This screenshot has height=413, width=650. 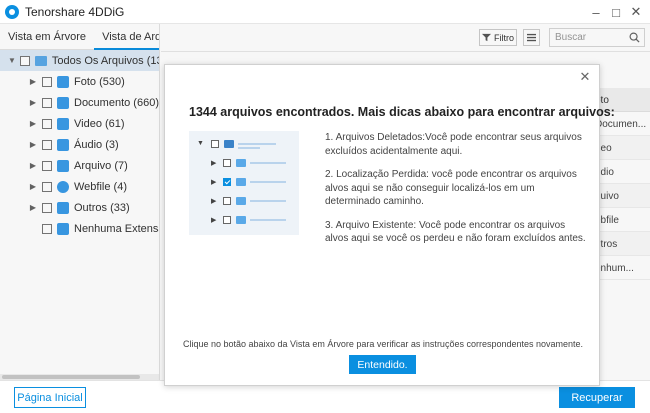 What do you see at coordinates (585, 76) in the screenshot?
I see `dialog-close-icon: ✕` at bounding box center [585, 76].